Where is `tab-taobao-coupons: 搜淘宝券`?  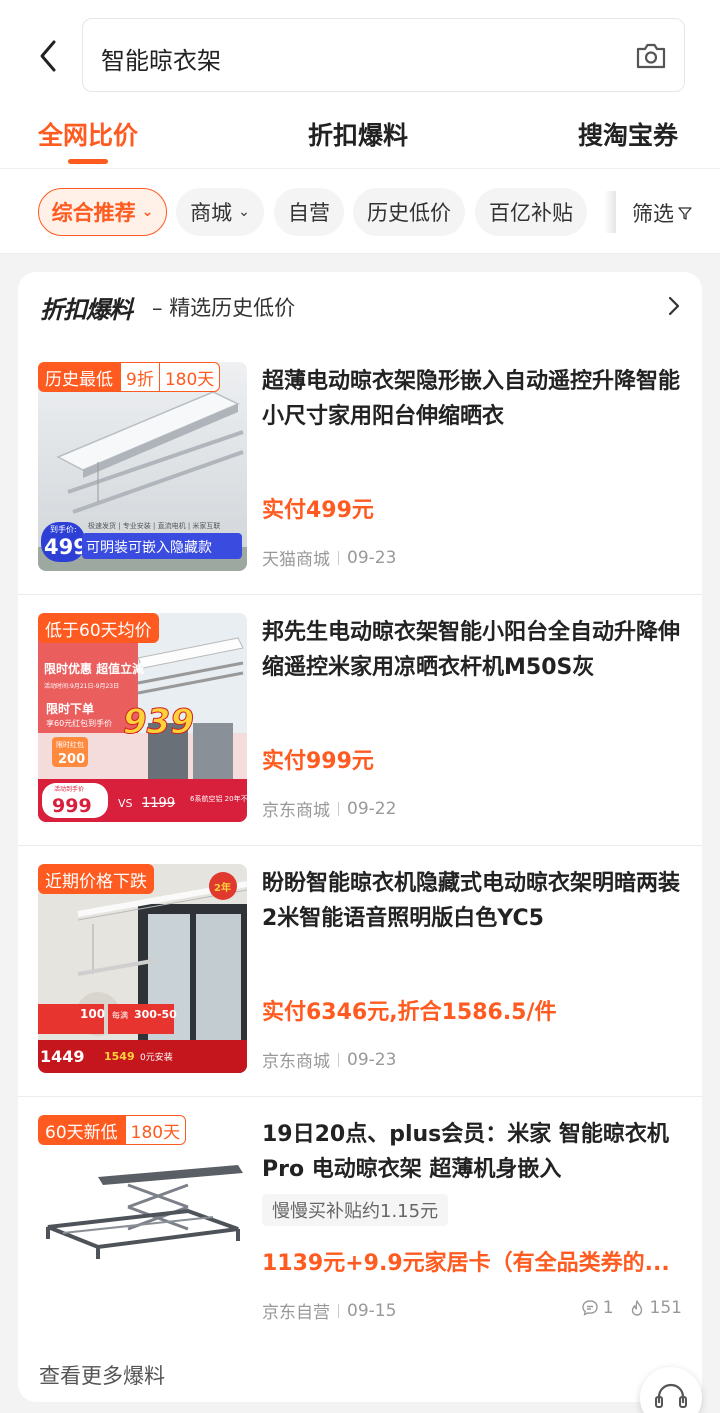
tab-taobao-coupons: 搜淘宝券 is located at coordinates (628, 134).